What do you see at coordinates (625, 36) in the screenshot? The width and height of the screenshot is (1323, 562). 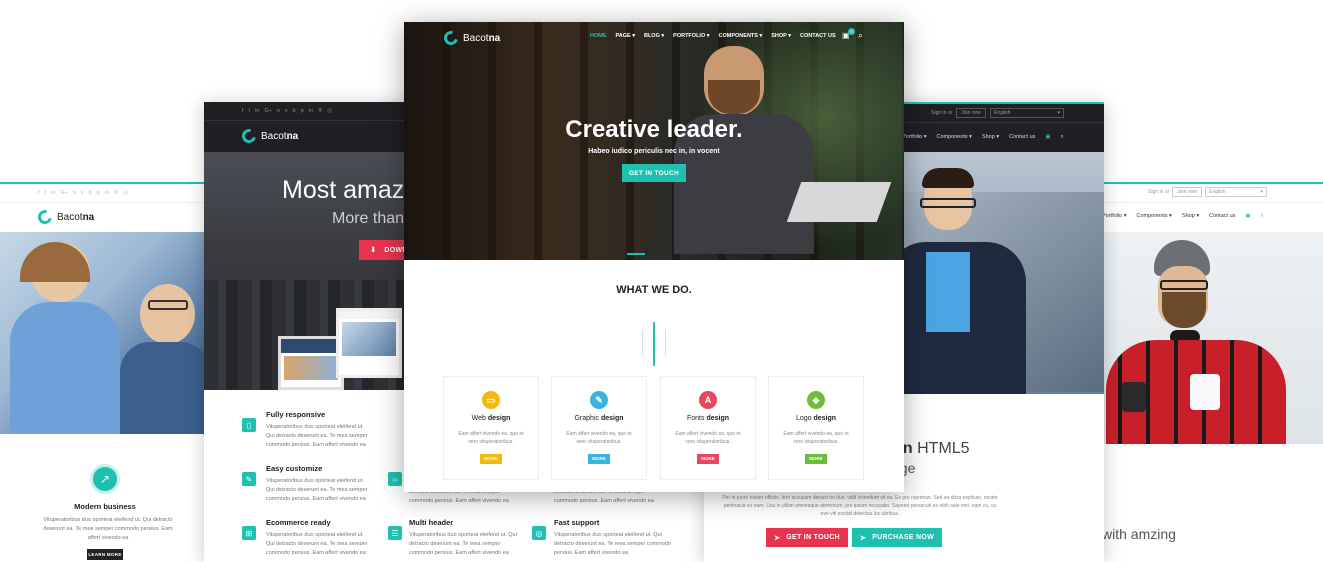 I see `nav-page: PAGE ▾` at bounding box center [625, 36].